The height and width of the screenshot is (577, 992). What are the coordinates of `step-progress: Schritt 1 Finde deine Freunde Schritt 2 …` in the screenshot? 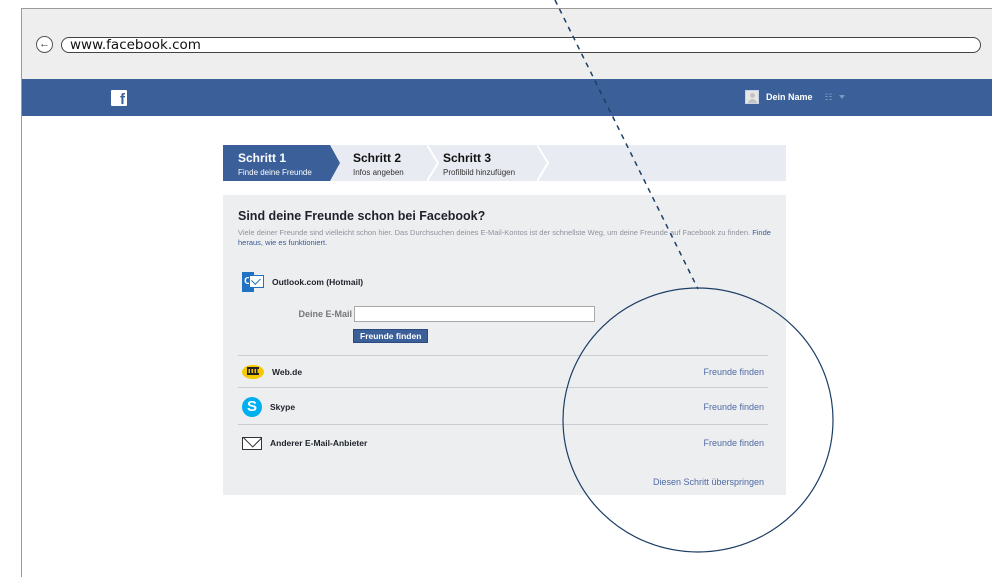 It's located at (504, 163).